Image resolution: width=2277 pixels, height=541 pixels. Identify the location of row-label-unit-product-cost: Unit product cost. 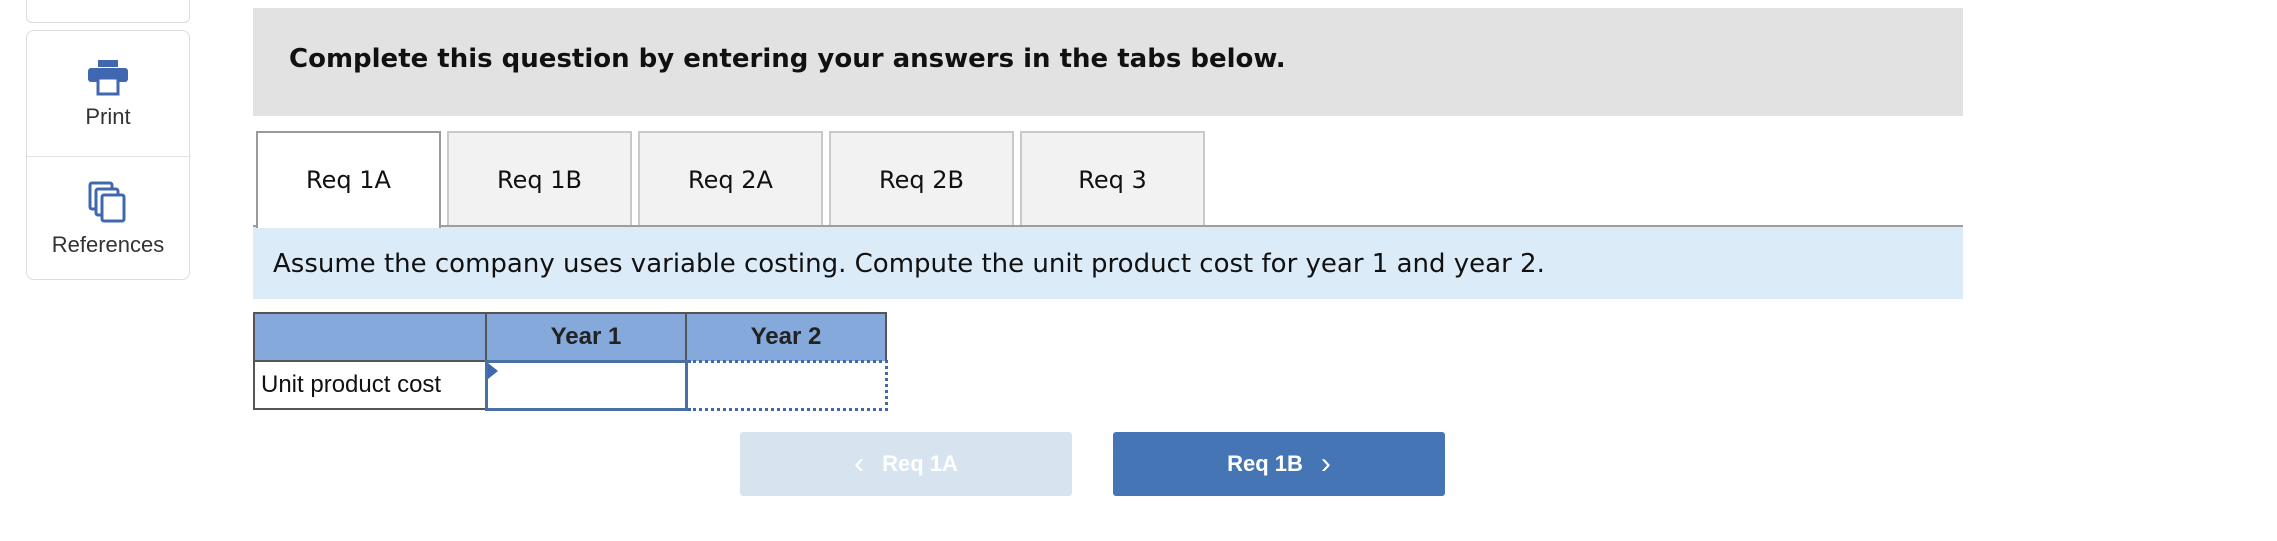
(370, 385).